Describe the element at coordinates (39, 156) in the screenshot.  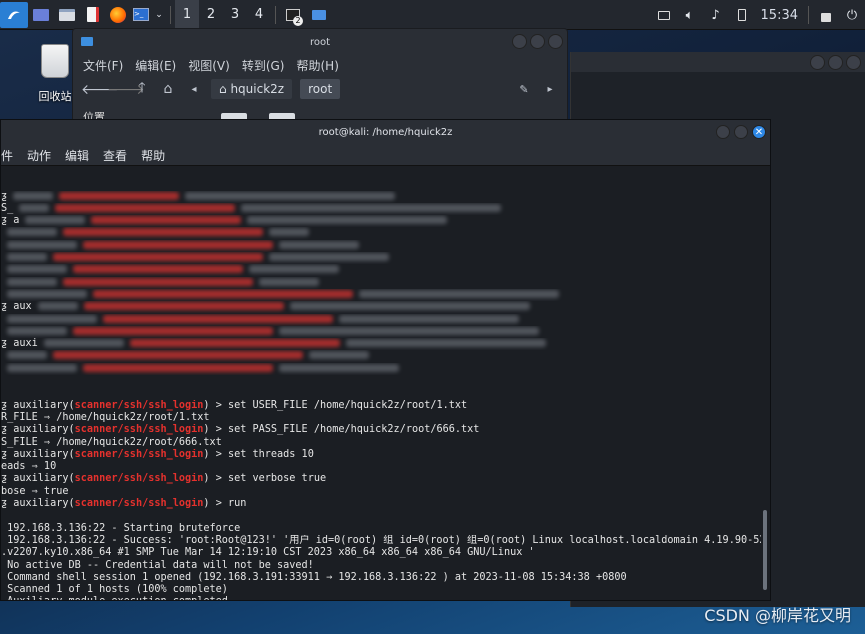
I see `menu-action: 动作` at that location.